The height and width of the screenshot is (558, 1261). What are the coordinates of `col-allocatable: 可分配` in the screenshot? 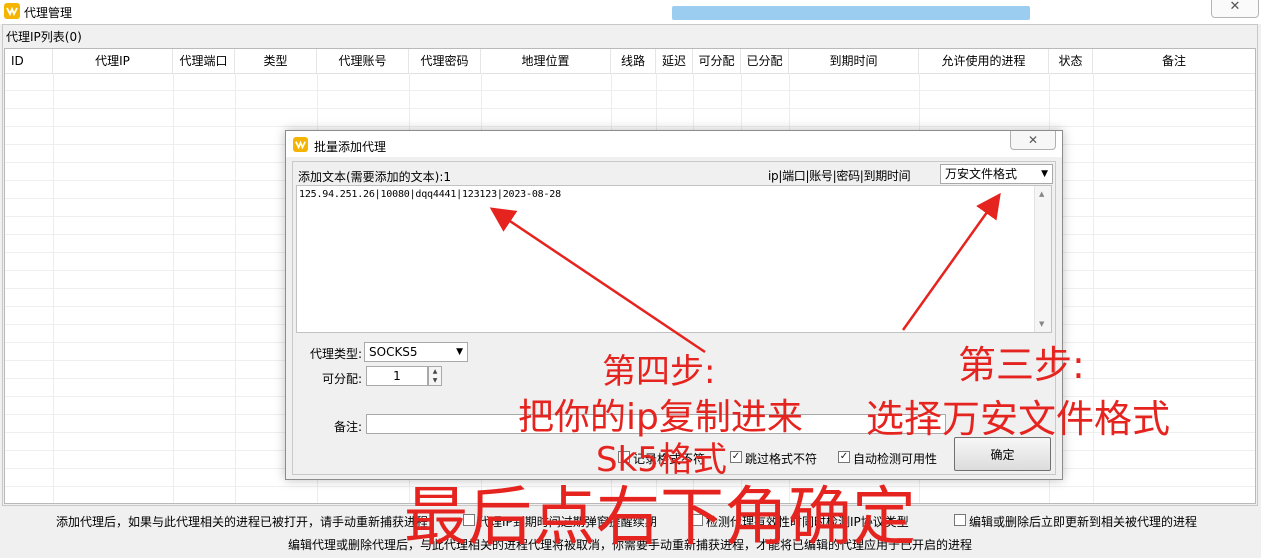 It's located at (717, 61).